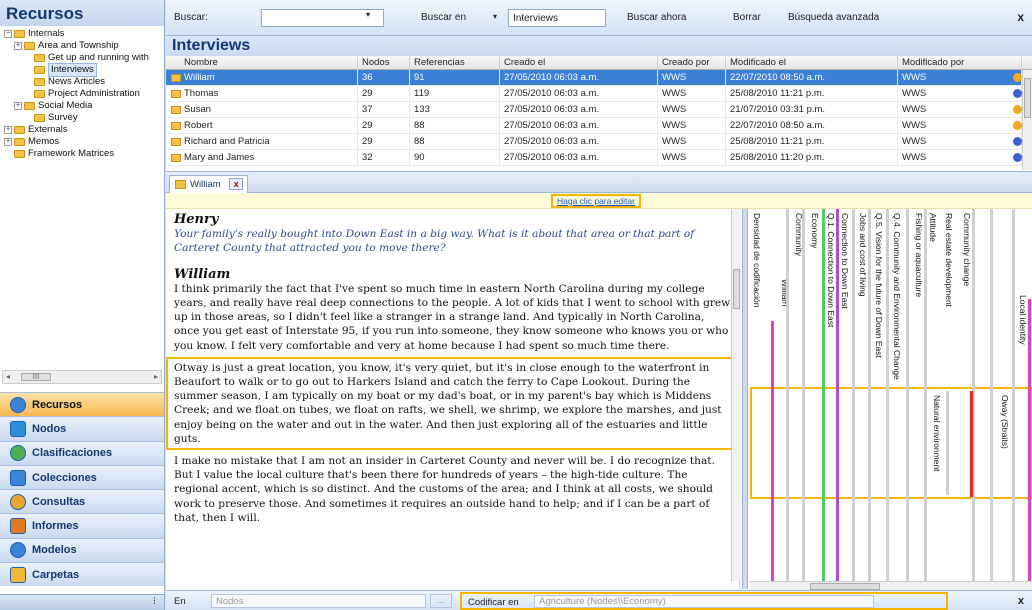  I want to click on tree-item: Project Administration, so click(82, 94).